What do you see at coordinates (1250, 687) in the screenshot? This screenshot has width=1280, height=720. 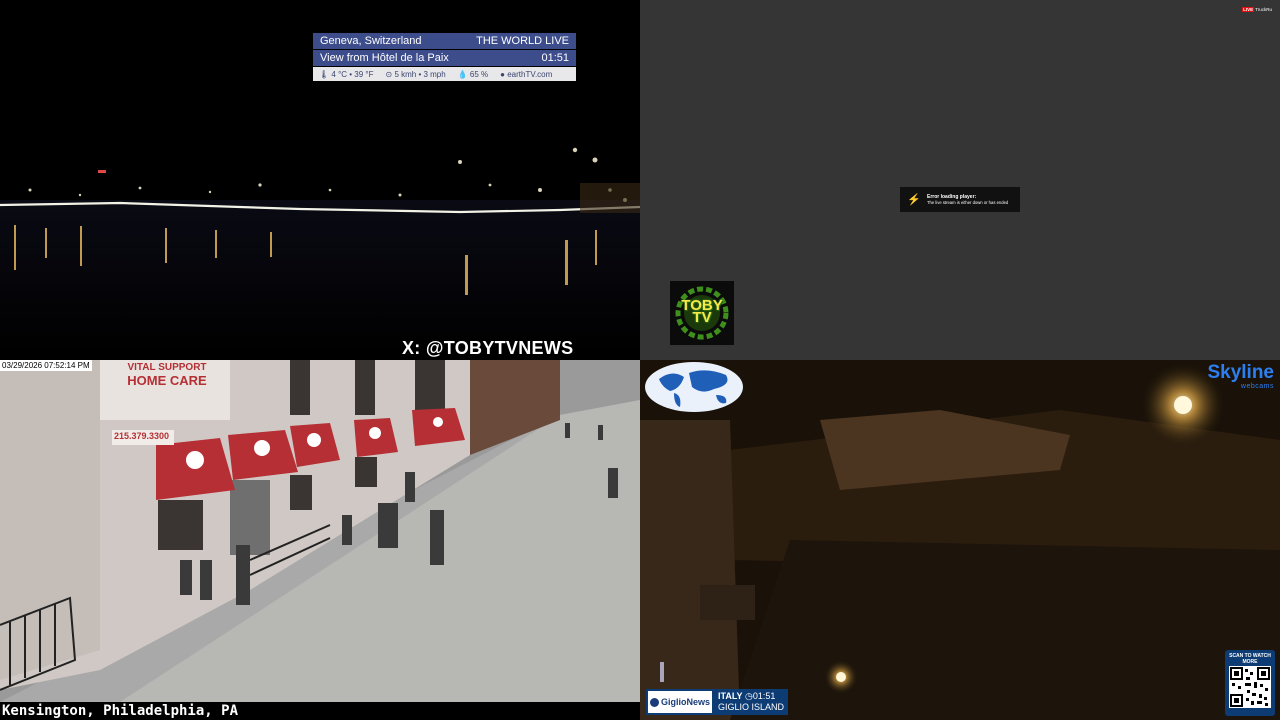 I see `qr-code-icon` at bounding box center [1250, 687].